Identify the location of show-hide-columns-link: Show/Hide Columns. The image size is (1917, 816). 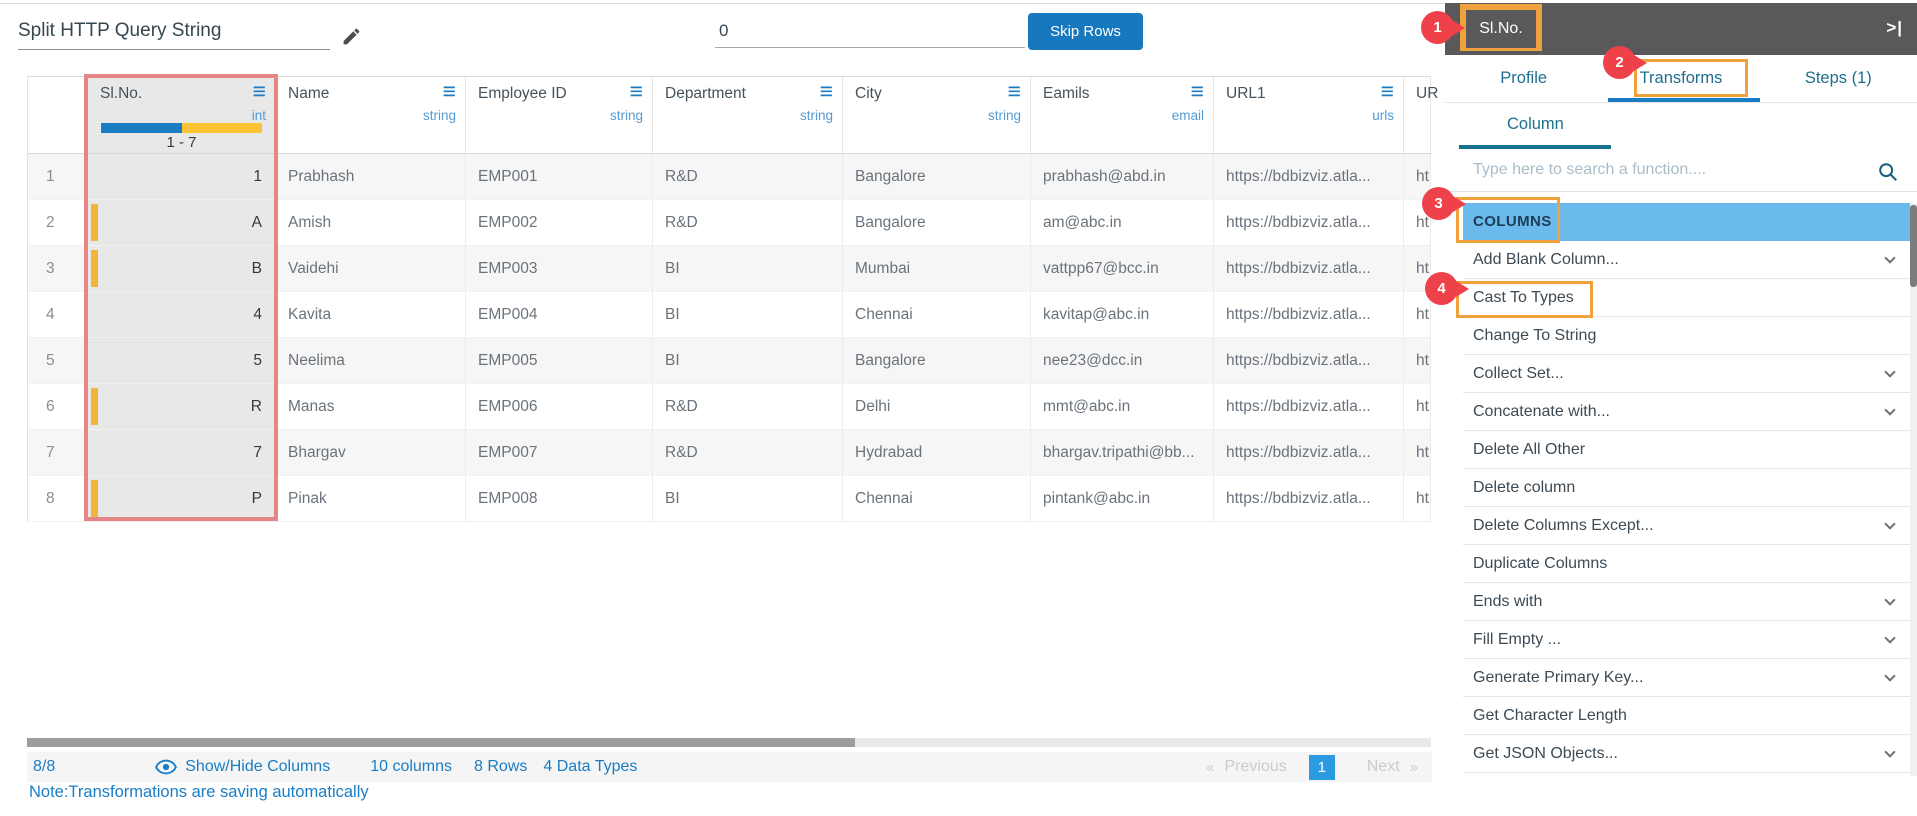
(257, 767).